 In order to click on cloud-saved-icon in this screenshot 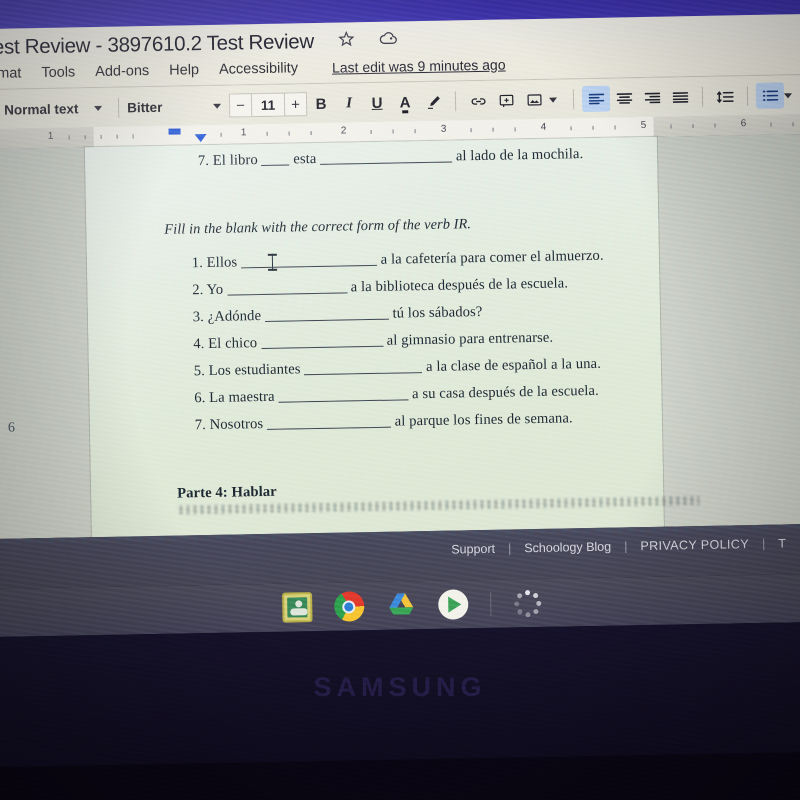, I will do `click(388, 40)`.